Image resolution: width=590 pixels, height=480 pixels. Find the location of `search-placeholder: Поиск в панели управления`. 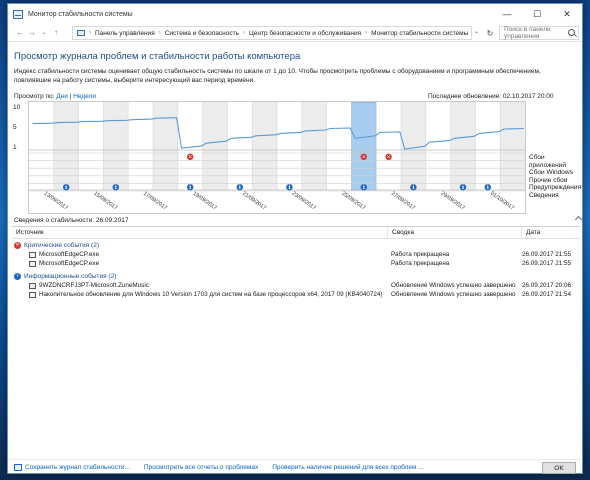

search-placeholder: Поиск в панели управления is located at coordinates (527, 33).